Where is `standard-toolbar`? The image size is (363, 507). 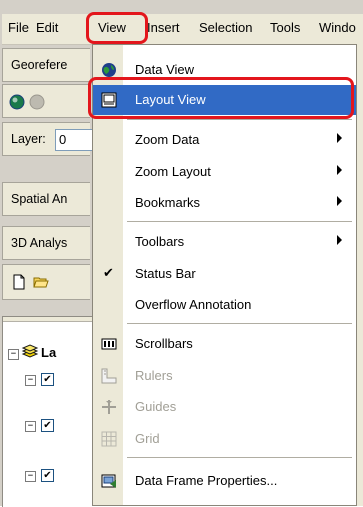 standard-toolbar is located at coordinates (46, 282).